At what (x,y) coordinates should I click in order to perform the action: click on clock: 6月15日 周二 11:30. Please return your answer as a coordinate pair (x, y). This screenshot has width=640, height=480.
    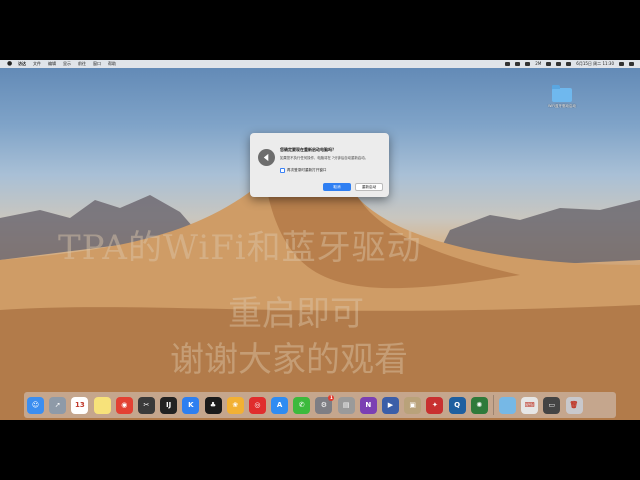
    Looking at the image, I should click on (595, 64).